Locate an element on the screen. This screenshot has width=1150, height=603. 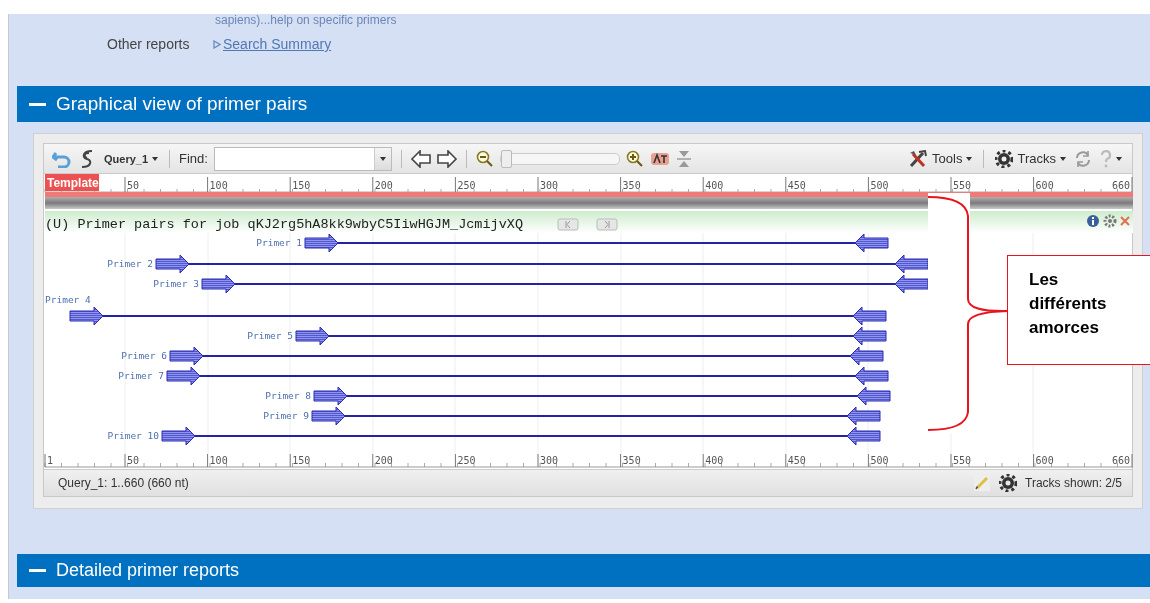
status-text: Query_1: 1..660 (660 nt) is located at coordinates (123, 483).